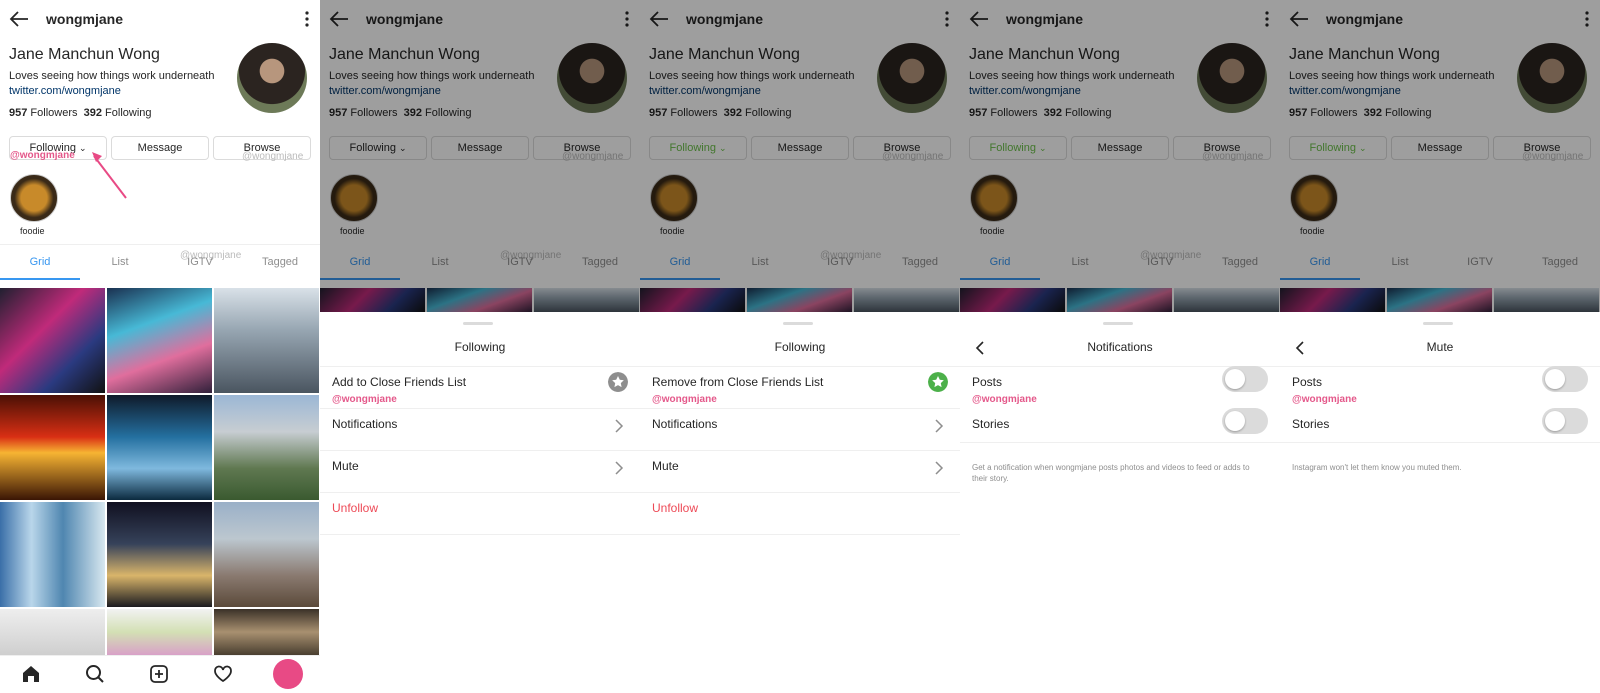  What do you see at coordinates (31, 674) in the screenshot?
I see `home-icon` at bounding box center [31, 674].